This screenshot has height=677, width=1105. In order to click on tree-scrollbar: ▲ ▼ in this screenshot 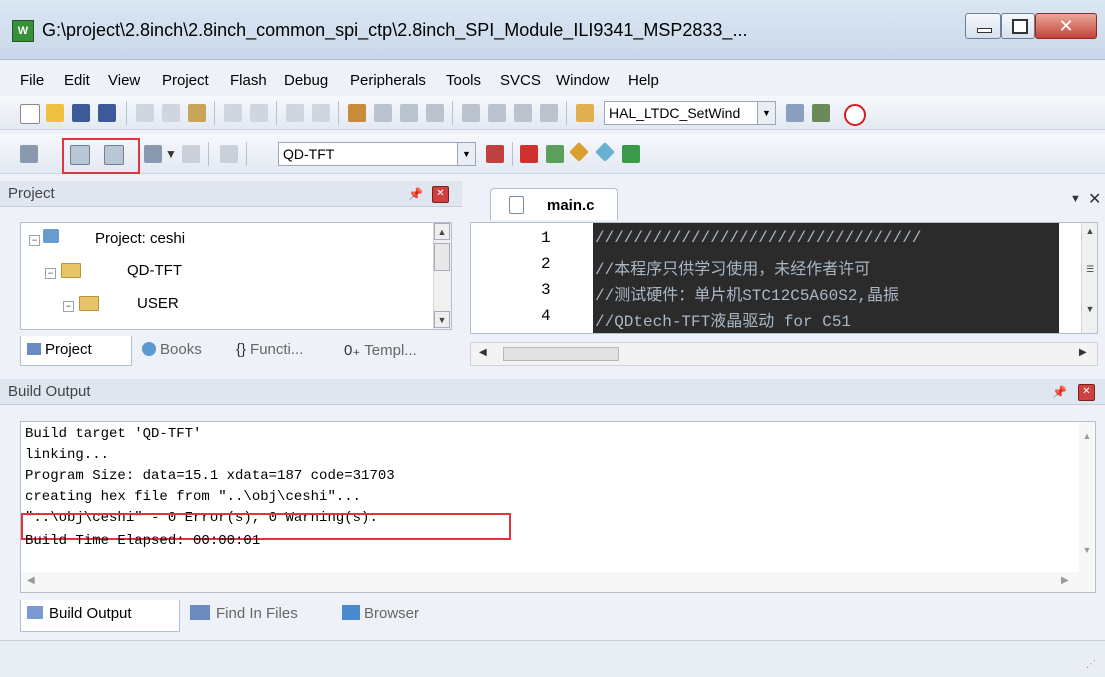, I will do `click(442, 276)`.